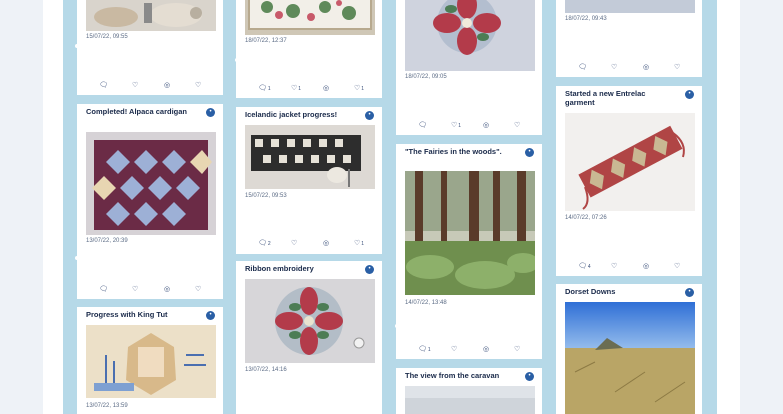 This screenshot has width=783, height=414. I want to click on entrelac-image, so click(630, 162).